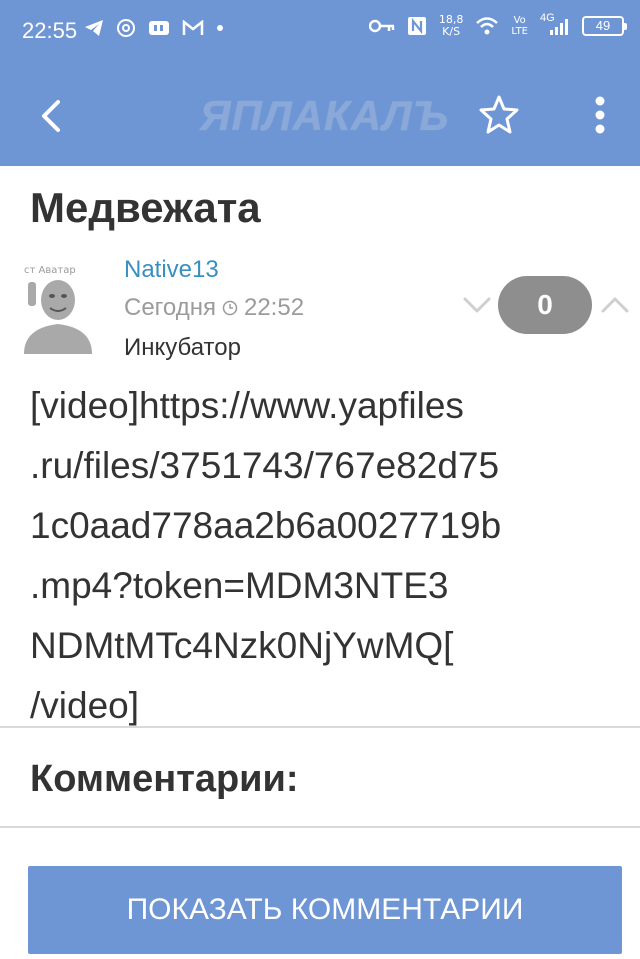  I want to click on more-menu-button, so click(600, 115).